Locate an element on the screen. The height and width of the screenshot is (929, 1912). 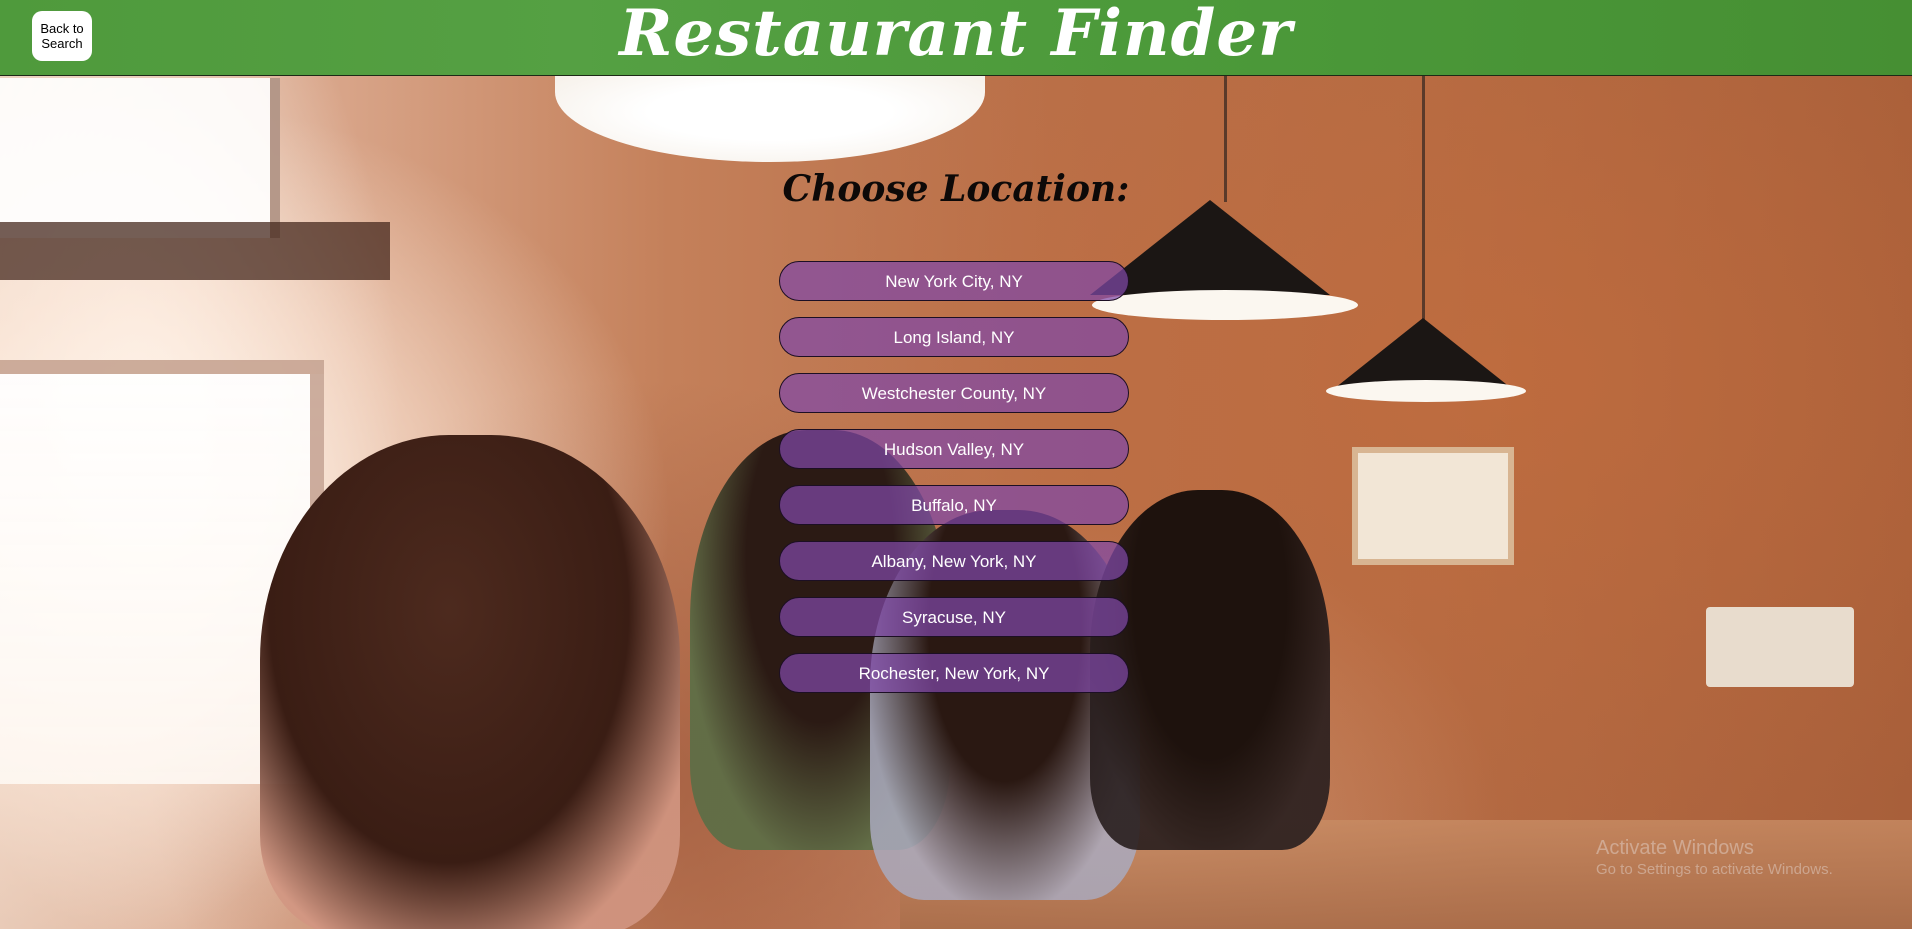
choose-location-heading: Choose Location: is located at coordinates (956, 189).